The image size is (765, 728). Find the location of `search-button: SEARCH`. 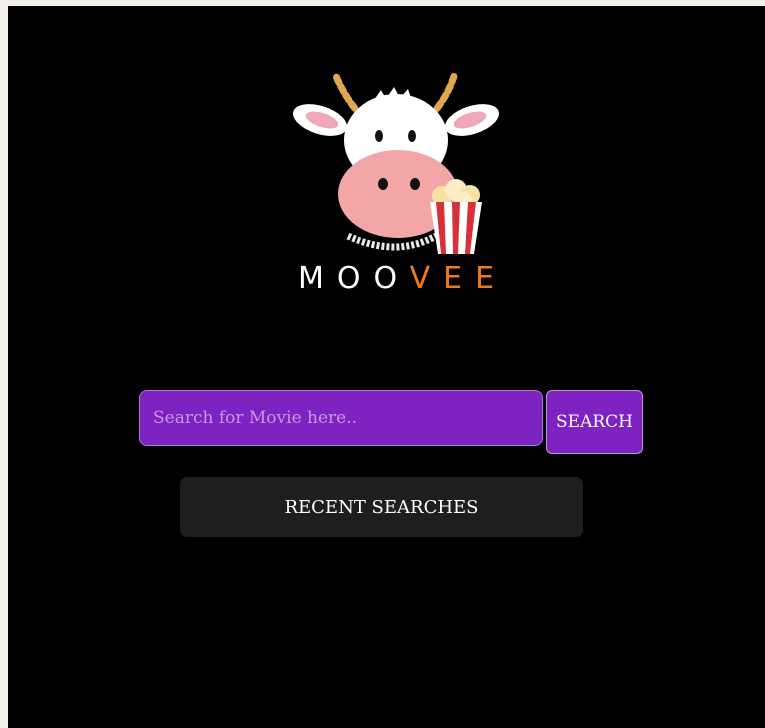

search-button: SEARCH is located at coordinates (594, 422).